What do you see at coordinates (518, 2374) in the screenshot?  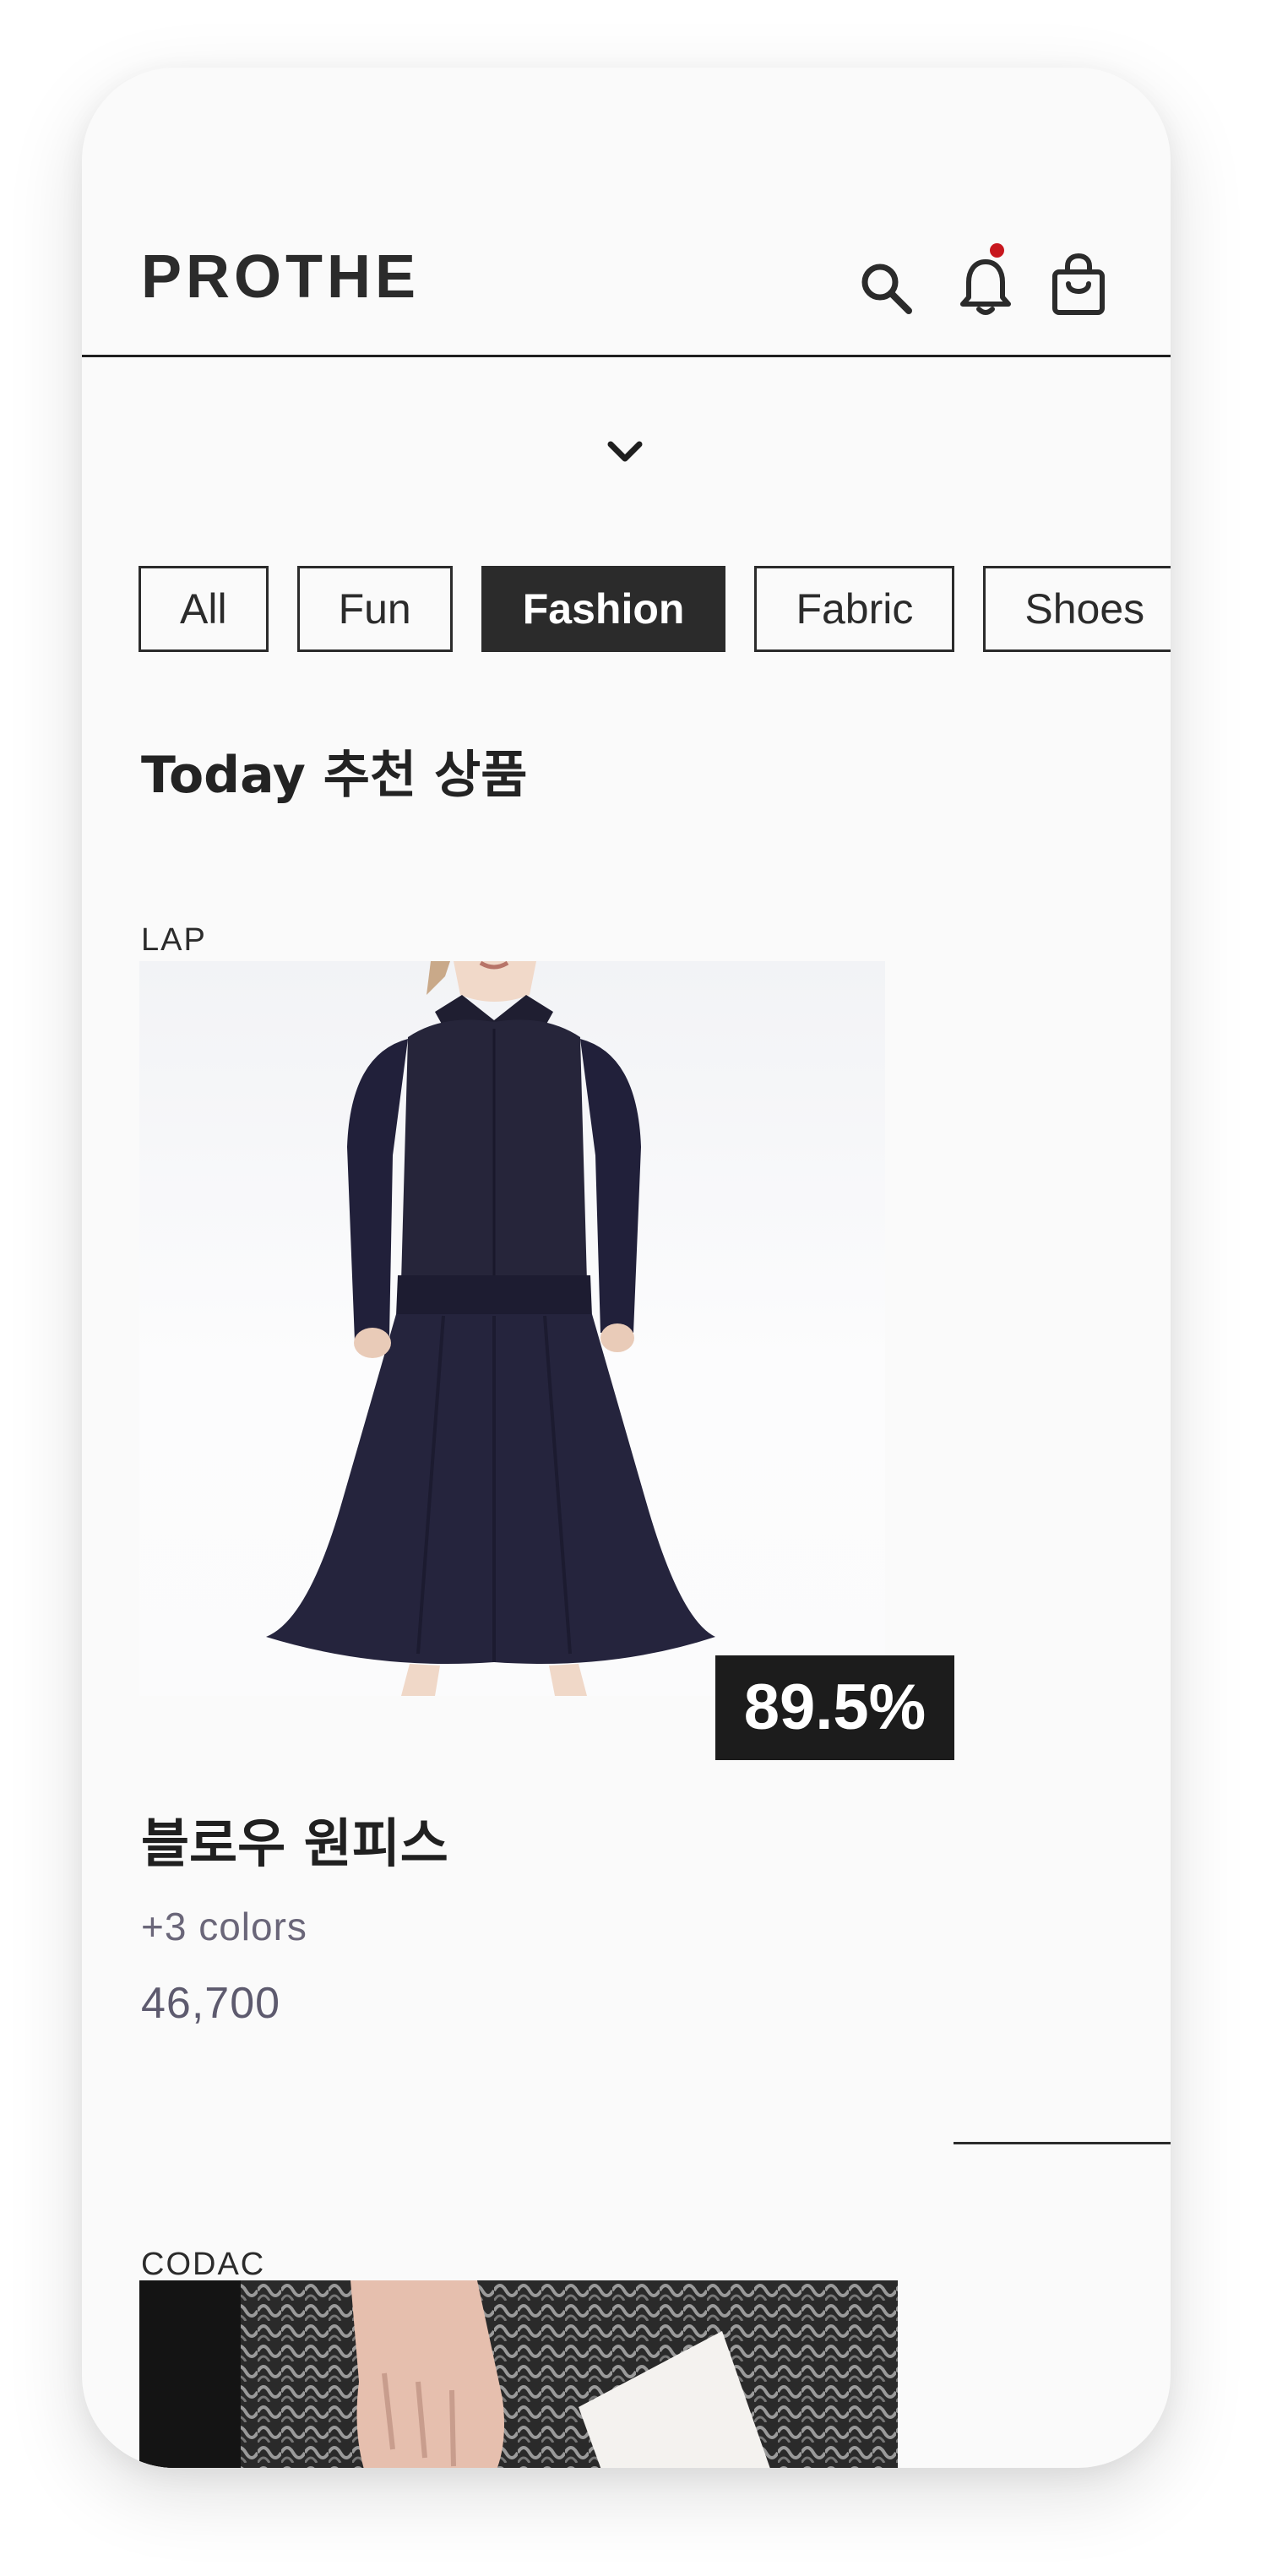 I see `product-image` at bounding box center [518, 2374].